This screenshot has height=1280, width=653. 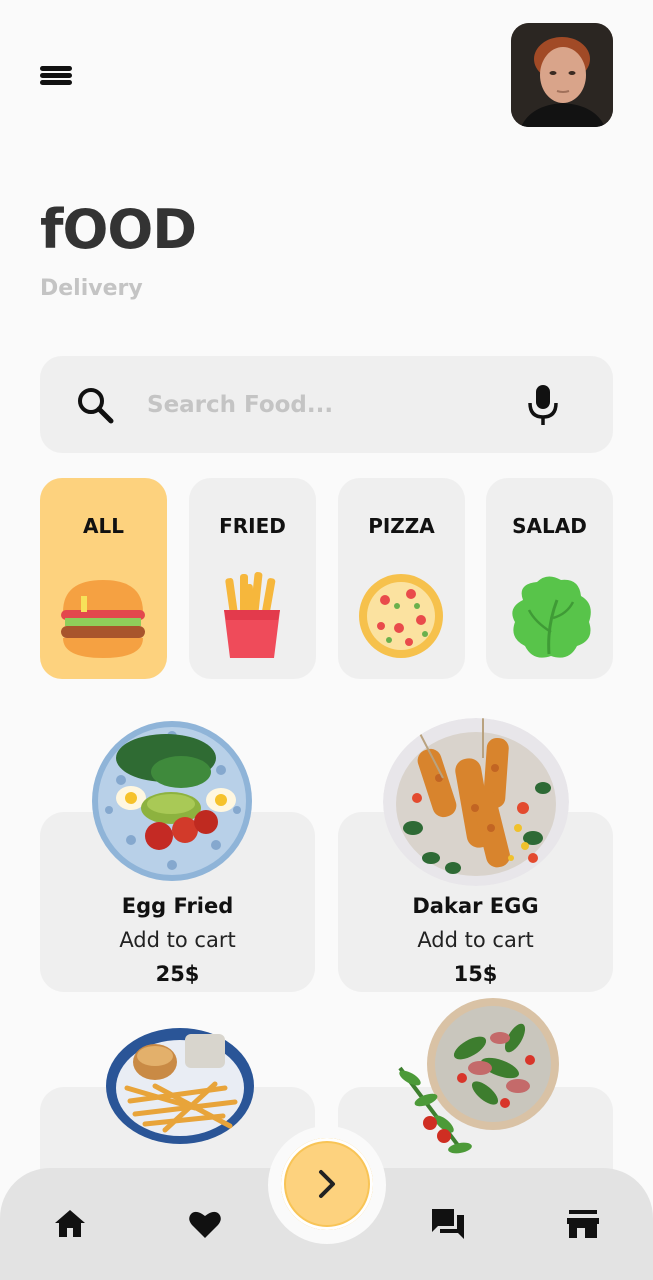 What do you see at coordinates (70, 1224) in the screenshot?
I see `home-icon` at bounding box center [70, 1224].